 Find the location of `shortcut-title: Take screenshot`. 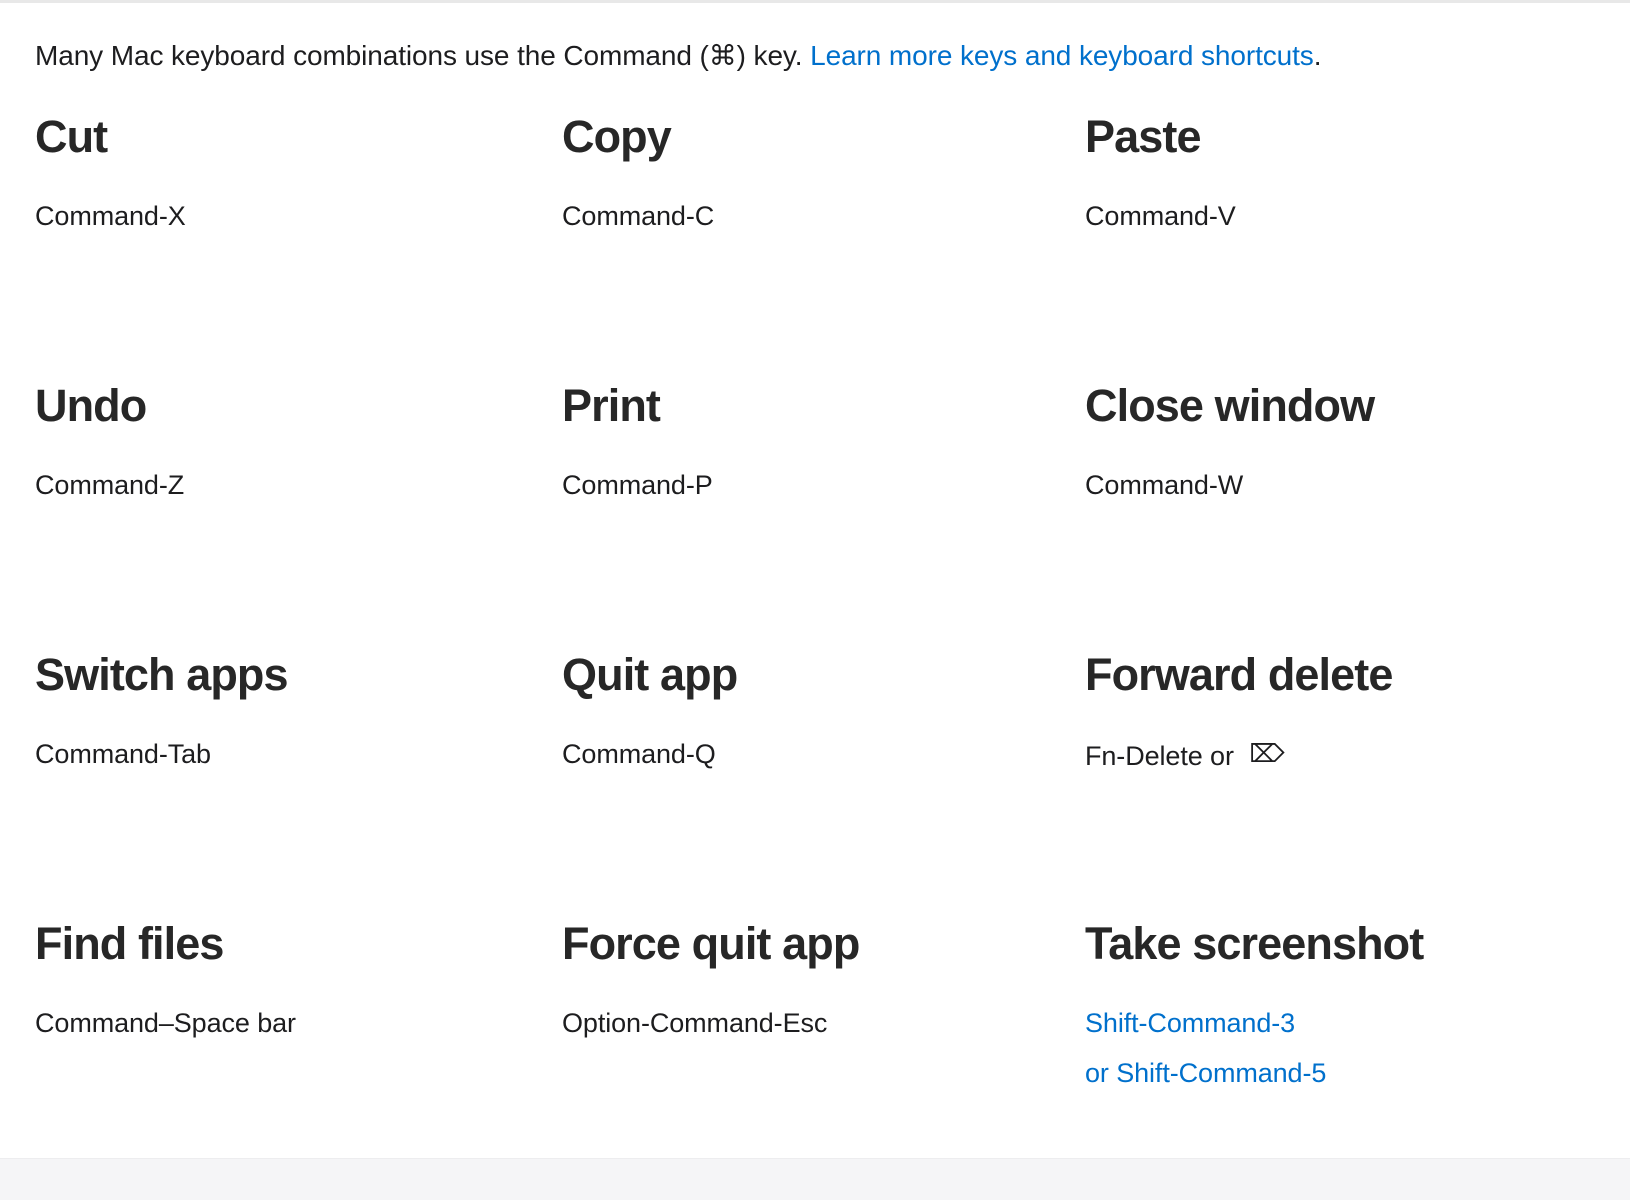

shortcut-title: Take screenshot is located at coordinates (1254, 943).